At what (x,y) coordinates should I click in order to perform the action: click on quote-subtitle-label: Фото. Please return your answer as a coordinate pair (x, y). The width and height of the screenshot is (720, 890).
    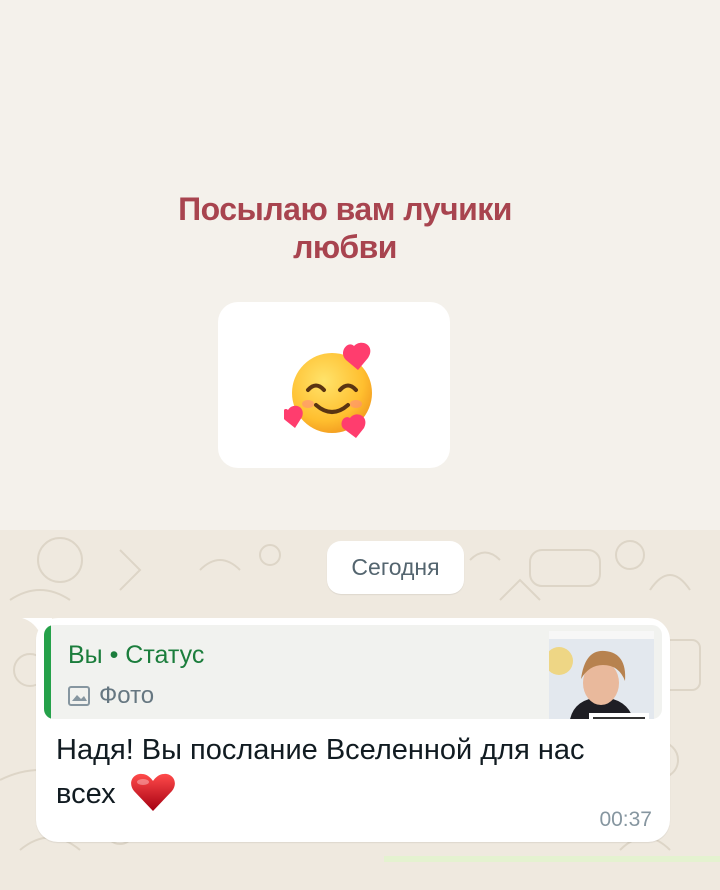
    Looking at the image, I should click on (127, 695).